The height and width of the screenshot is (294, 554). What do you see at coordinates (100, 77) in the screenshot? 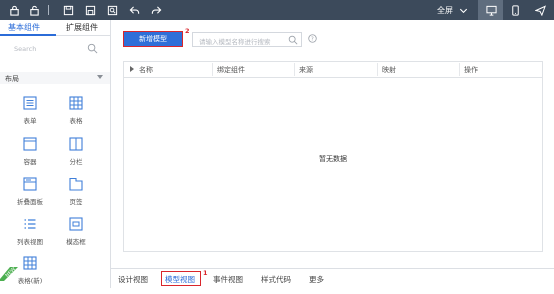
I see `caret-down-icon` at bounding box center [100, 77].